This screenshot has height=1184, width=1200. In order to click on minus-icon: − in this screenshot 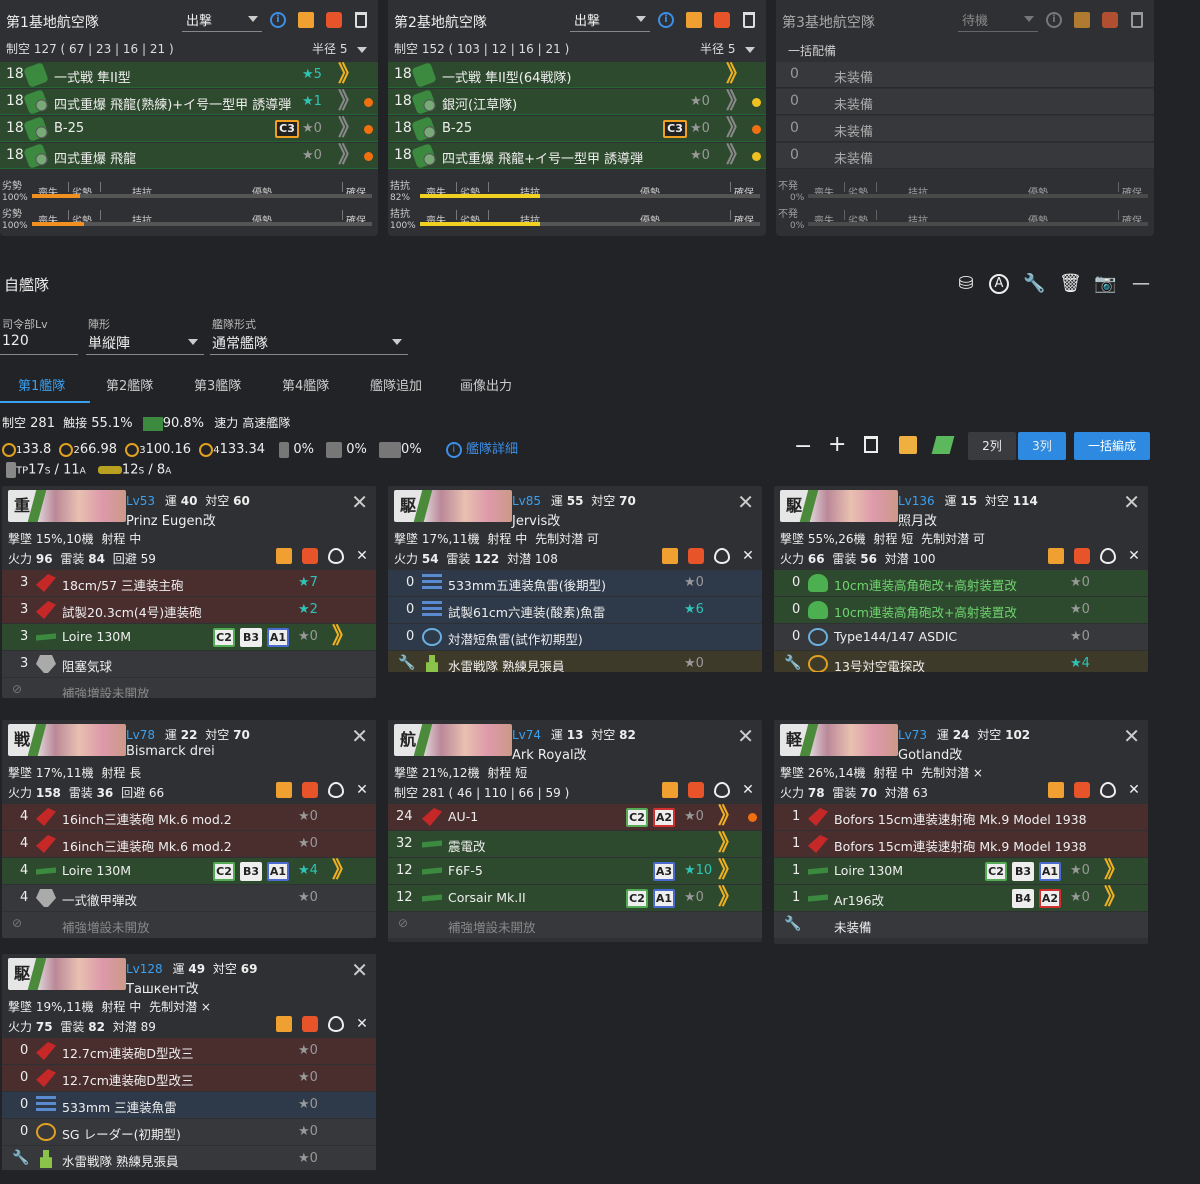, I will do `click(803, 446)`.